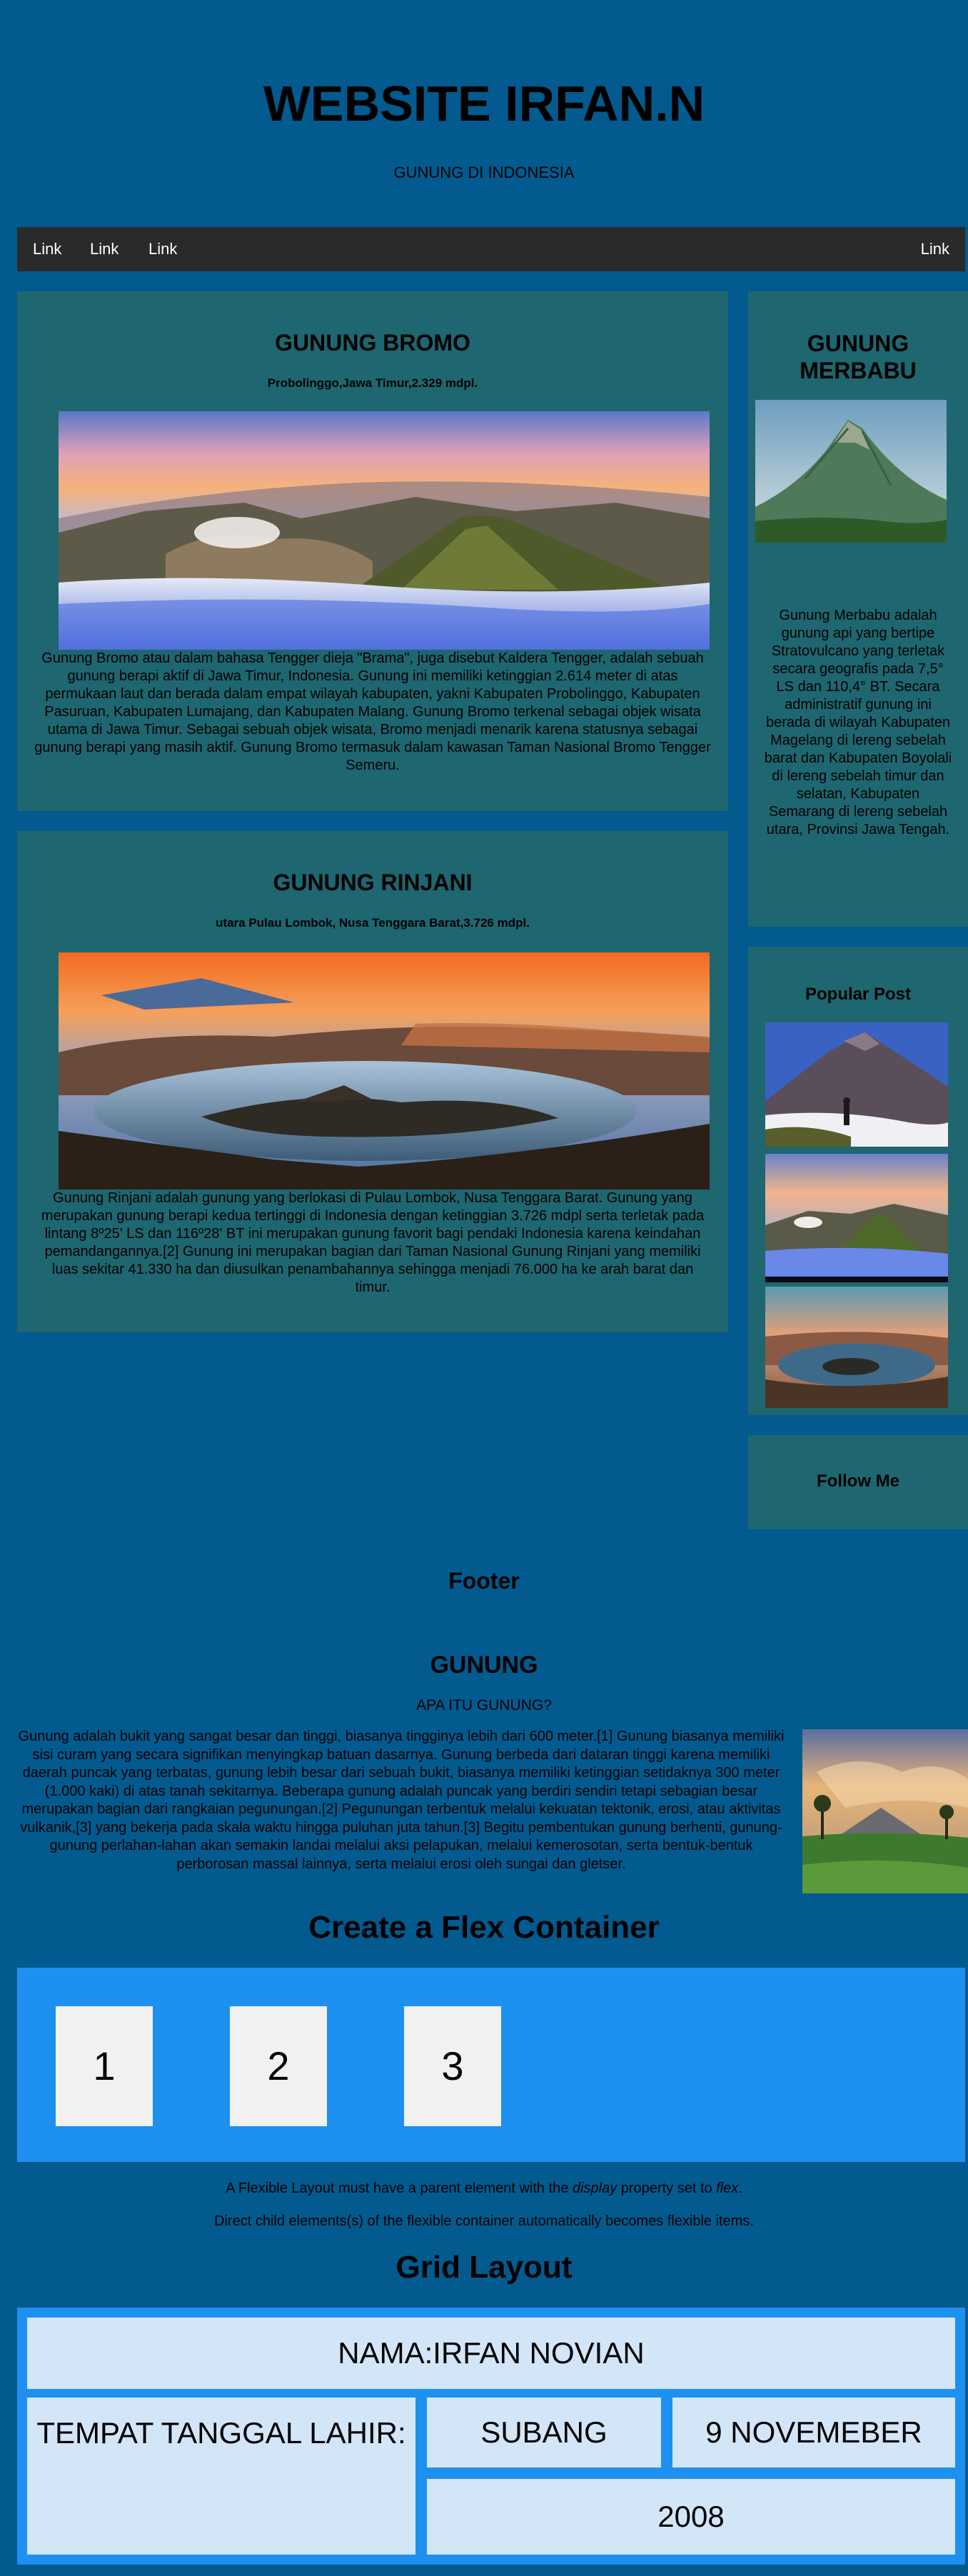 The image size is (968, 2576). I want to click on bromo-title: GUNUNG BROMO, so click(373, 343).